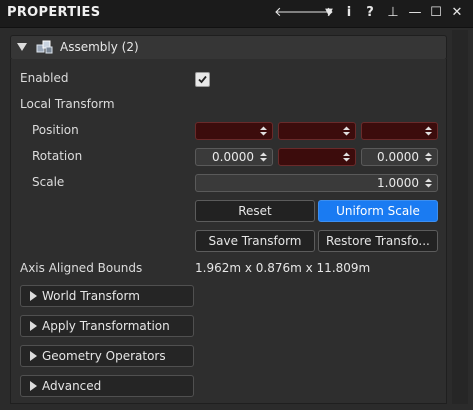 The image size is (473, 410). I want to click on scale-label: Scale, so click(48, 182).